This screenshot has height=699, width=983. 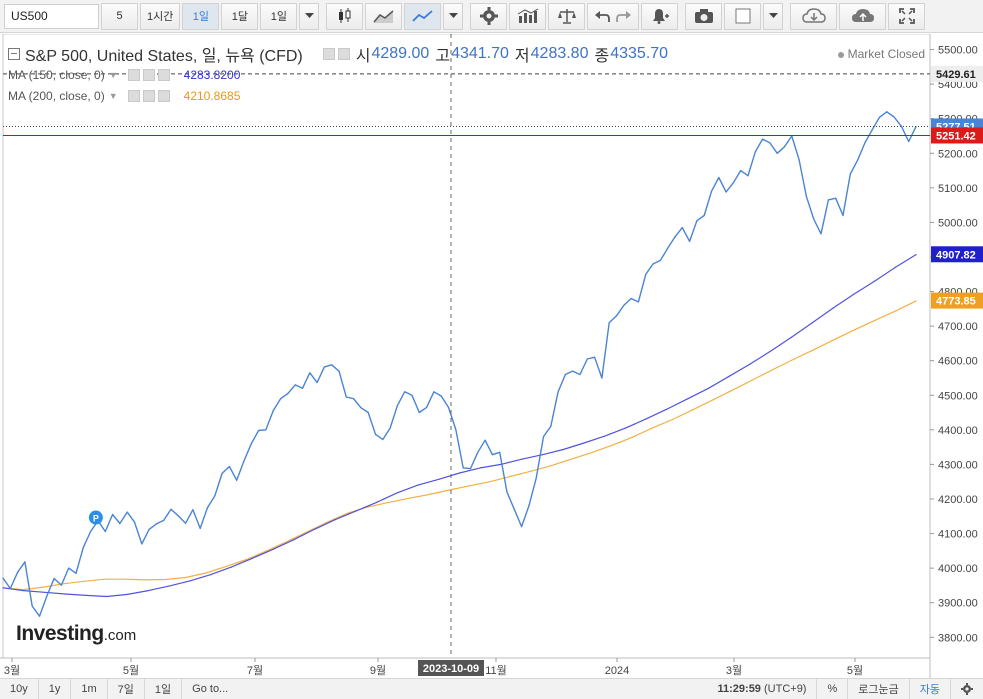 What do you see at coordinates (743, 16) in the screenshot?
I see `color-button` at bounding box center [743, 16].